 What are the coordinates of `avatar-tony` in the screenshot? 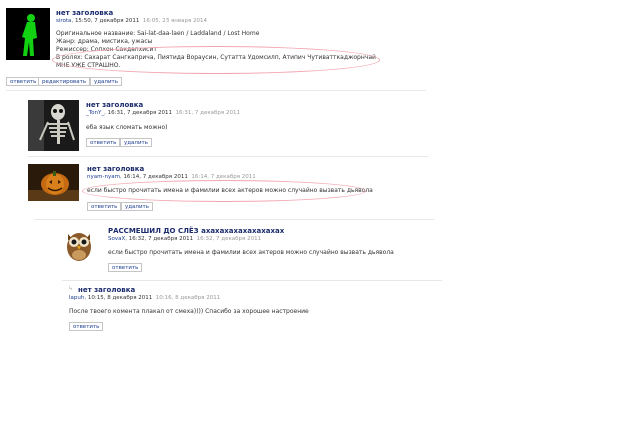 It's located at (53, 125).